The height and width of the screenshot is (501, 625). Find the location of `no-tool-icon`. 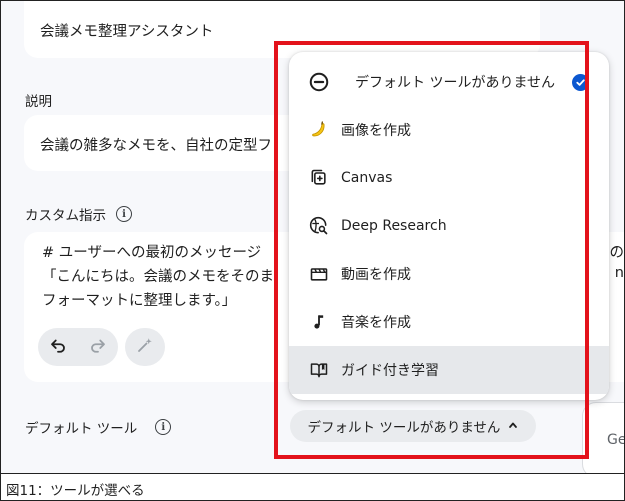

no-tool-icon is located at coordinates (319, 82).